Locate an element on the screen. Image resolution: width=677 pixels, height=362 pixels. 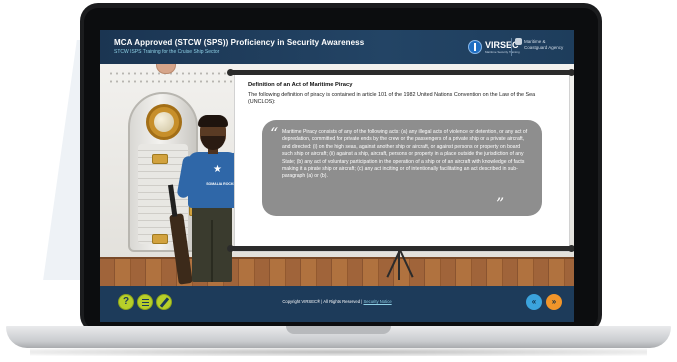
character-pants is located at coordinates (212, 244).